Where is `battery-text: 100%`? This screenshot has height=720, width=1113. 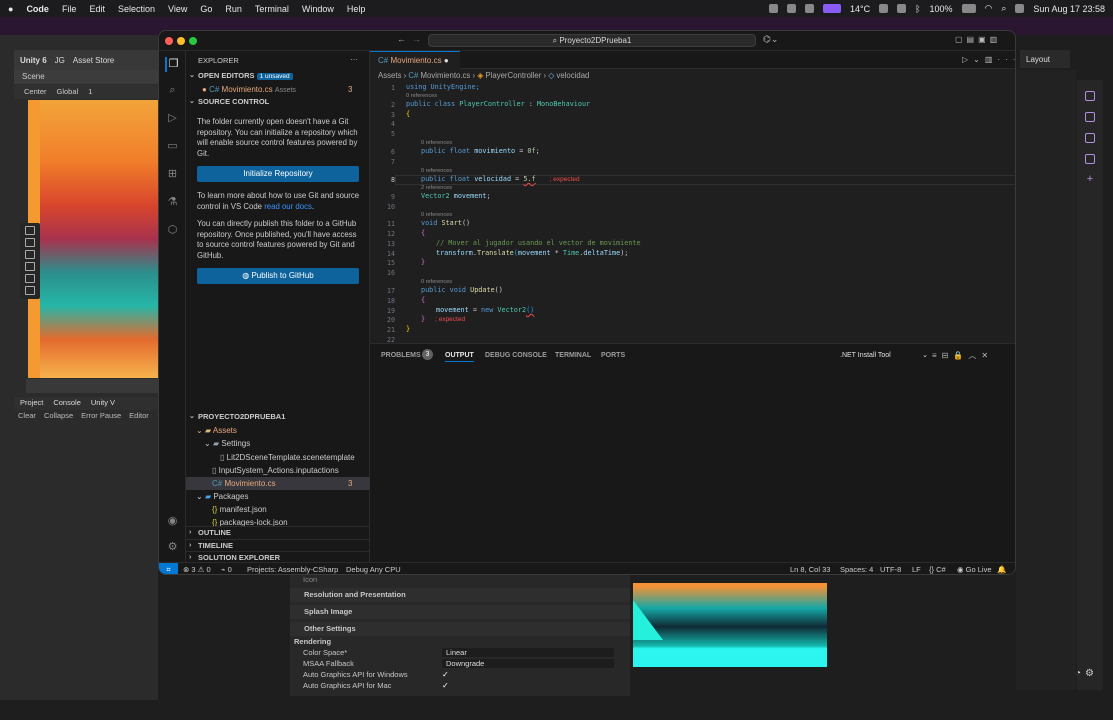
battery-text: 100% is located at coordinates (940, 9).